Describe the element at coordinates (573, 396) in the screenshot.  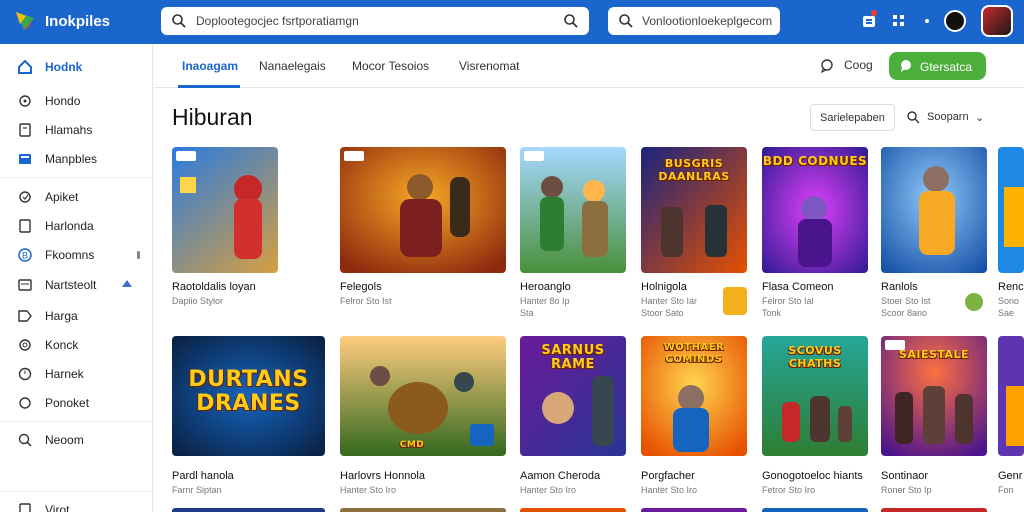
I see `game-thumbnail: SARNUS RAME` at that location.